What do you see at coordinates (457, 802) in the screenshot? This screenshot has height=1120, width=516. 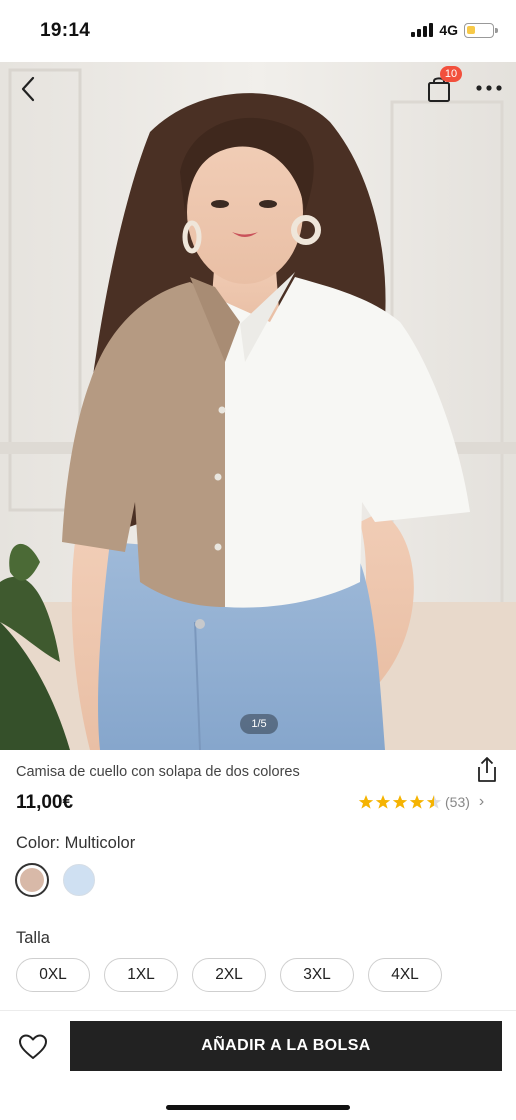 I see `rating-count: (53)` at bounding box center [457, 802].